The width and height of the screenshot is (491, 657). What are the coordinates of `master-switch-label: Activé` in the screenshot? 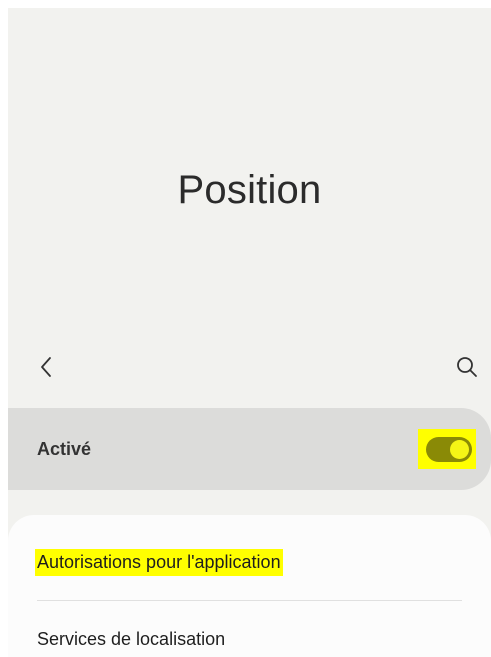 It's located at (64, 449).